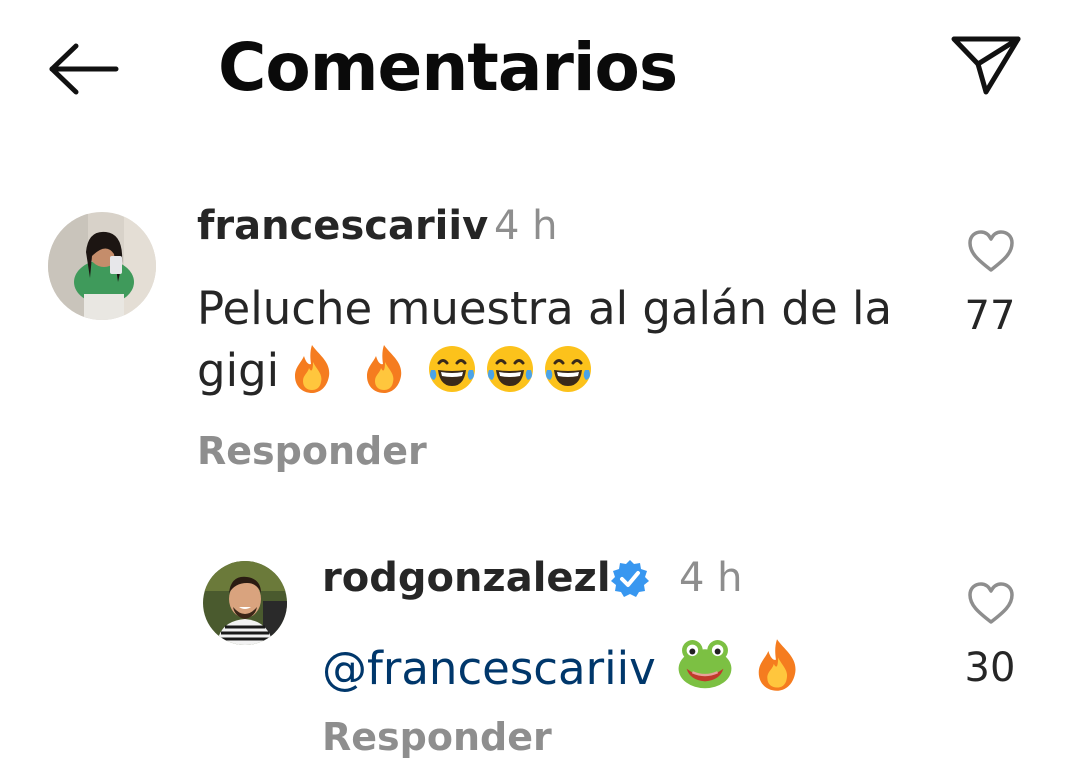 The width and height of the screenshot is (1080, 762). I want to click on comment-text: @francescariiv, so click(632, 666).